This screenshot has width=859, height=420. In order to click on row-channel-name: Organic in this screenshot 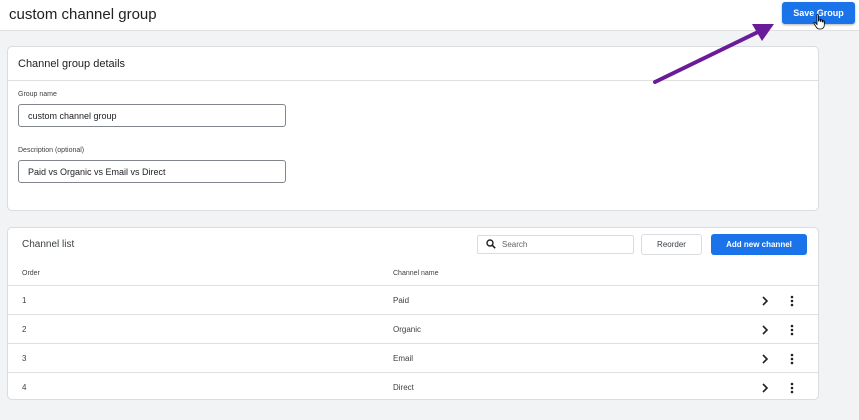, I will do `click(407, 329)`.